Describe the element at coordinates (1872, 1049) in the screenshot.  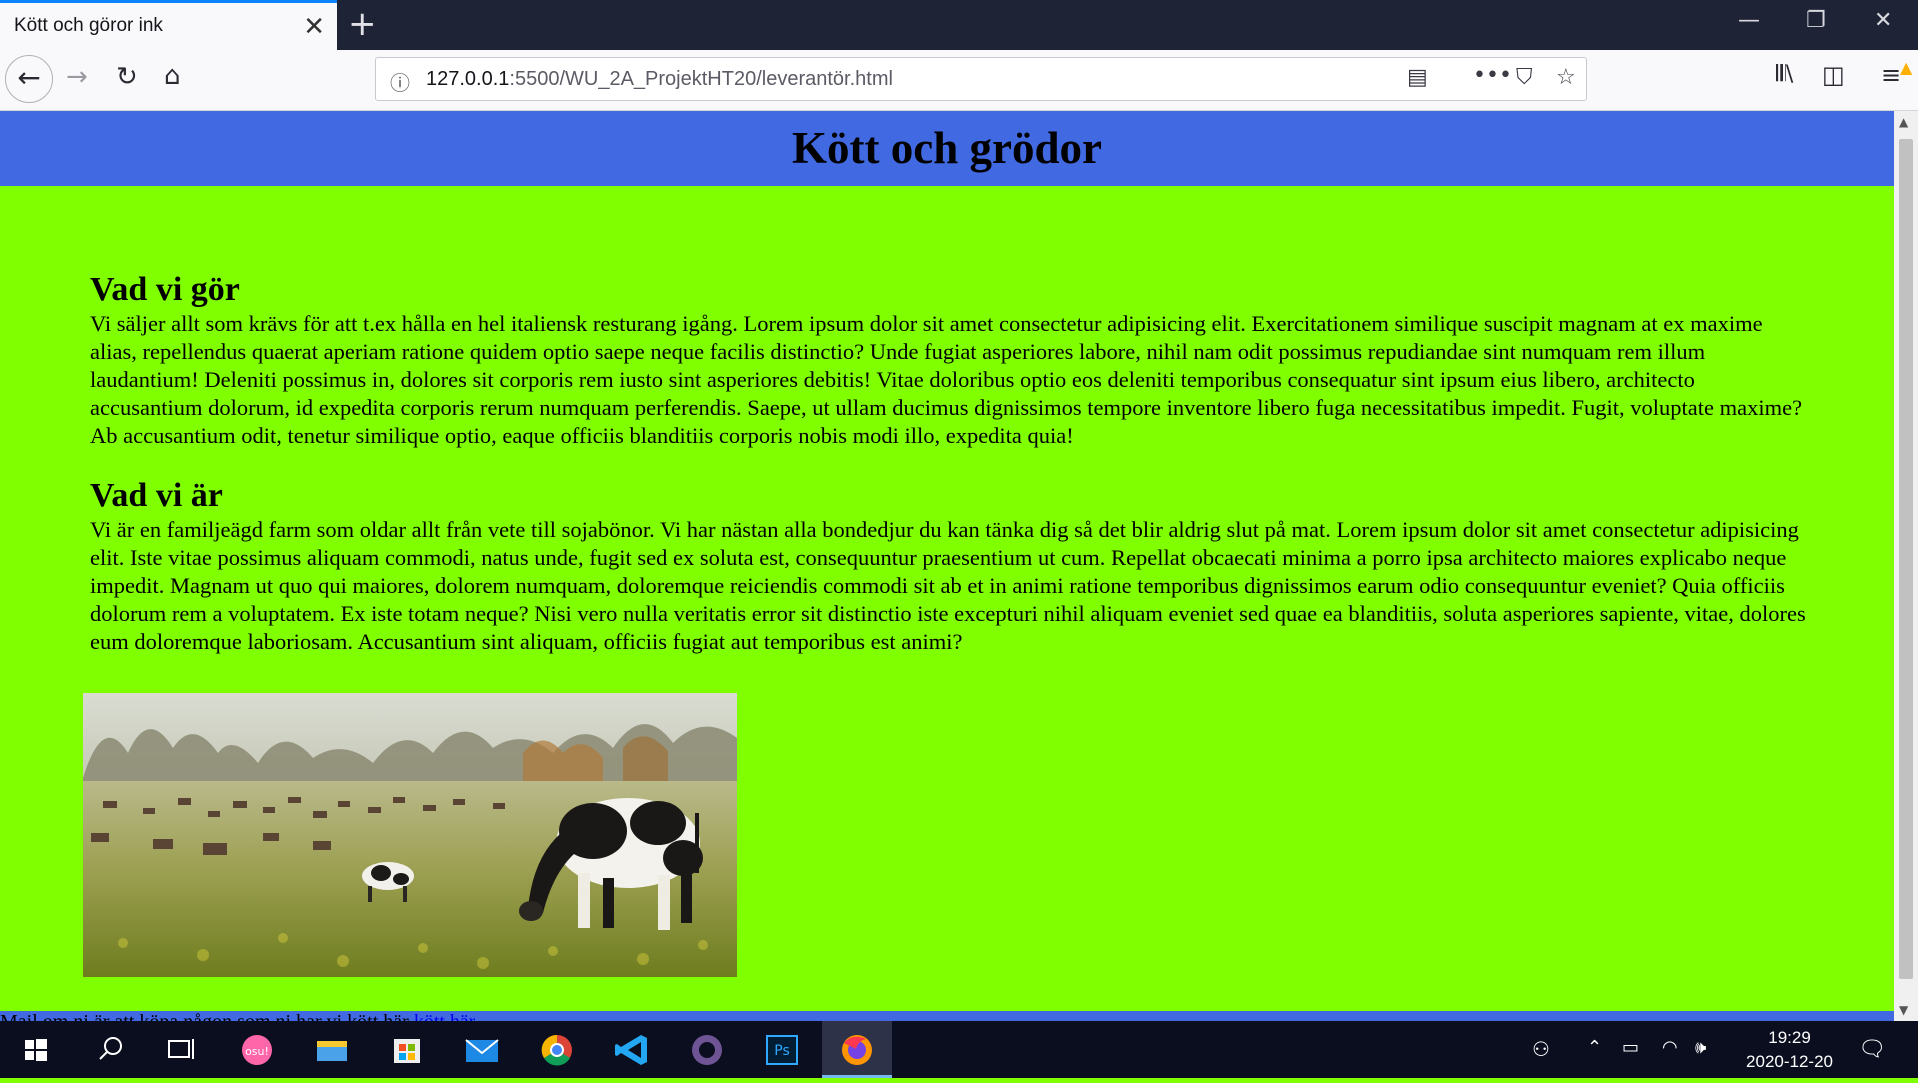
I see `notifications-icon: 🗨` at that location.